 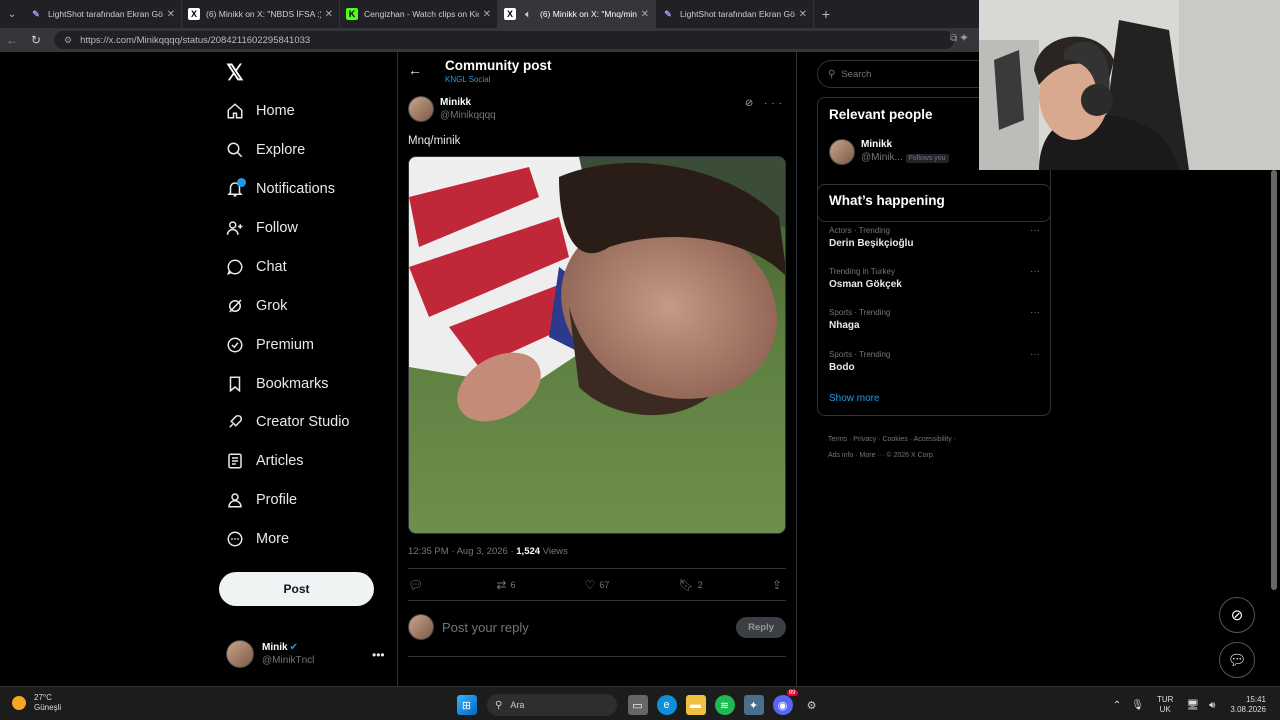 I want to click on browser-tab-2: X (6) Minikk on X: "NBDS İFSA :) http ✕, so click(x=261, y=14).